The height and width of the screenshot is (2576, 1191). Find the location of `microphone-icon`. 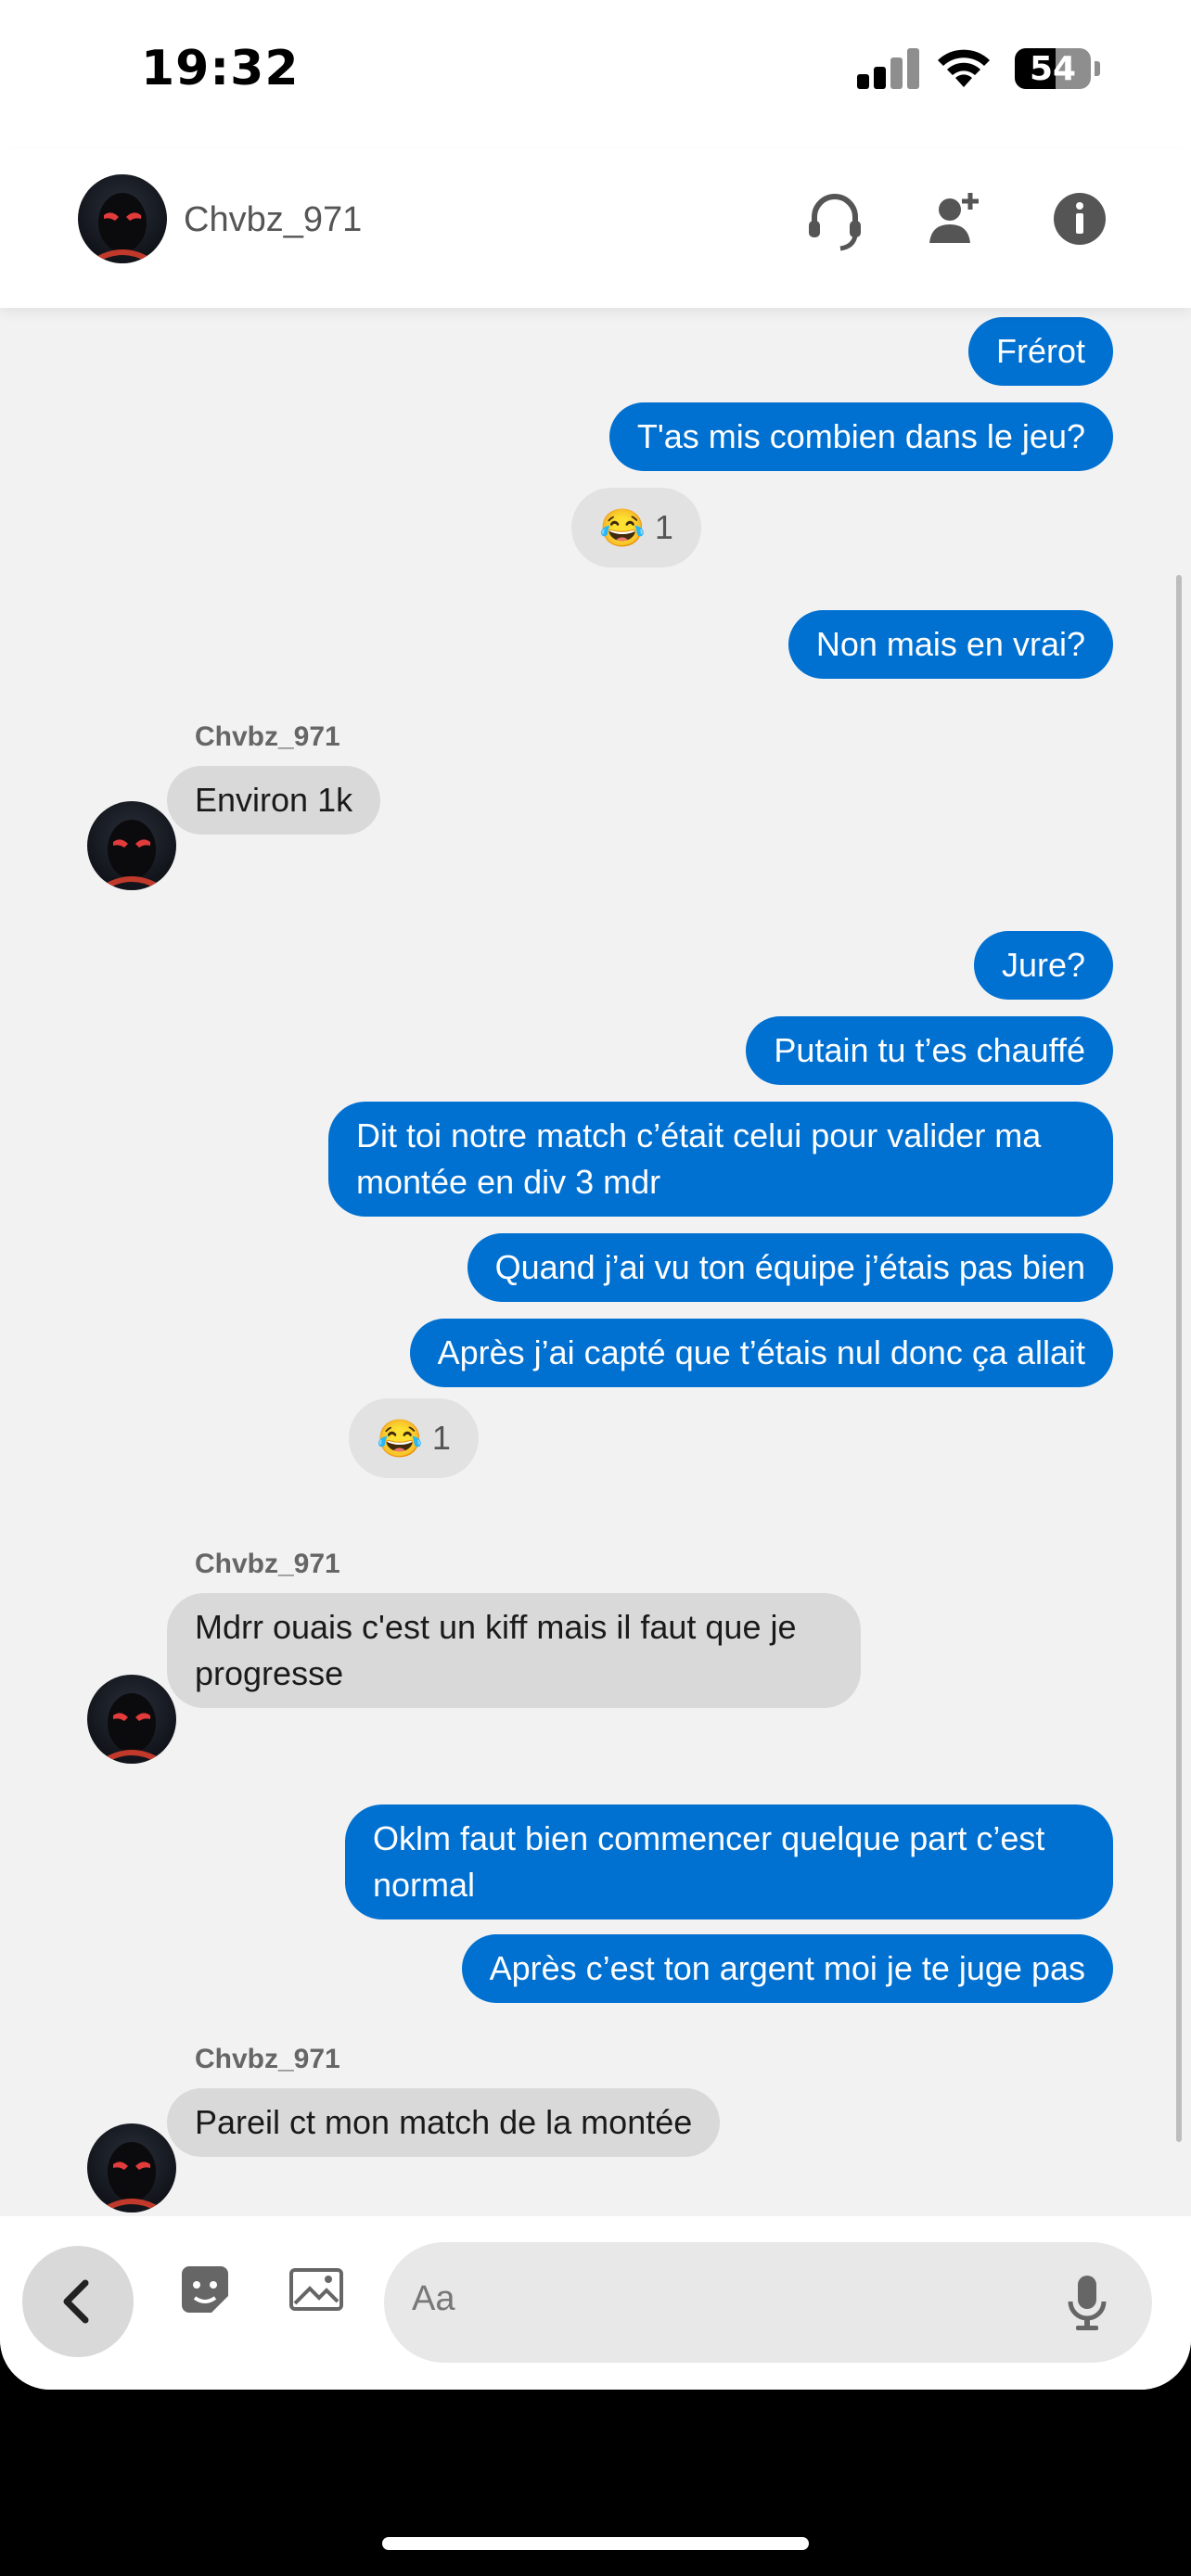

microphone-icon is located at coordinates (1087, 2302).